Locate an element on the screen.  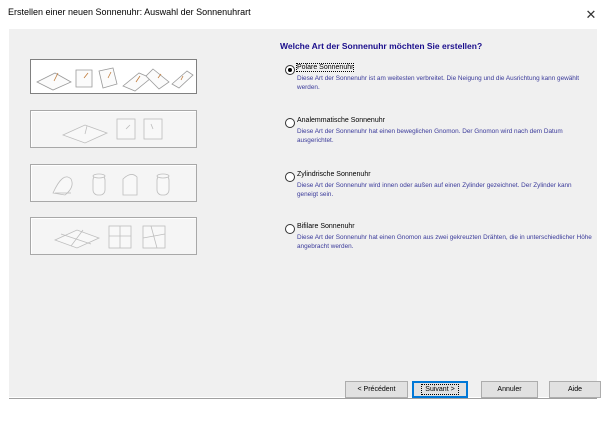
cylindrical-sundial-thumbnail is located at coordinates (113, 183).